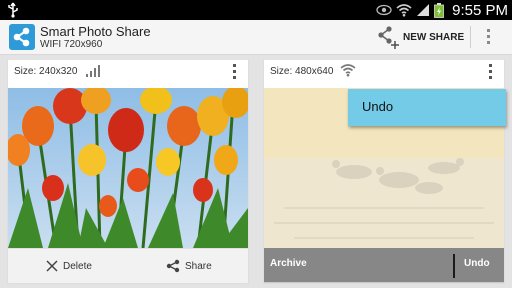 This screenshot has width=512, height=288. What do you see at coordinates (302, 71) in the screenshot?
I see `size-label: Size: 480x640` at bounding box center [302, 71].